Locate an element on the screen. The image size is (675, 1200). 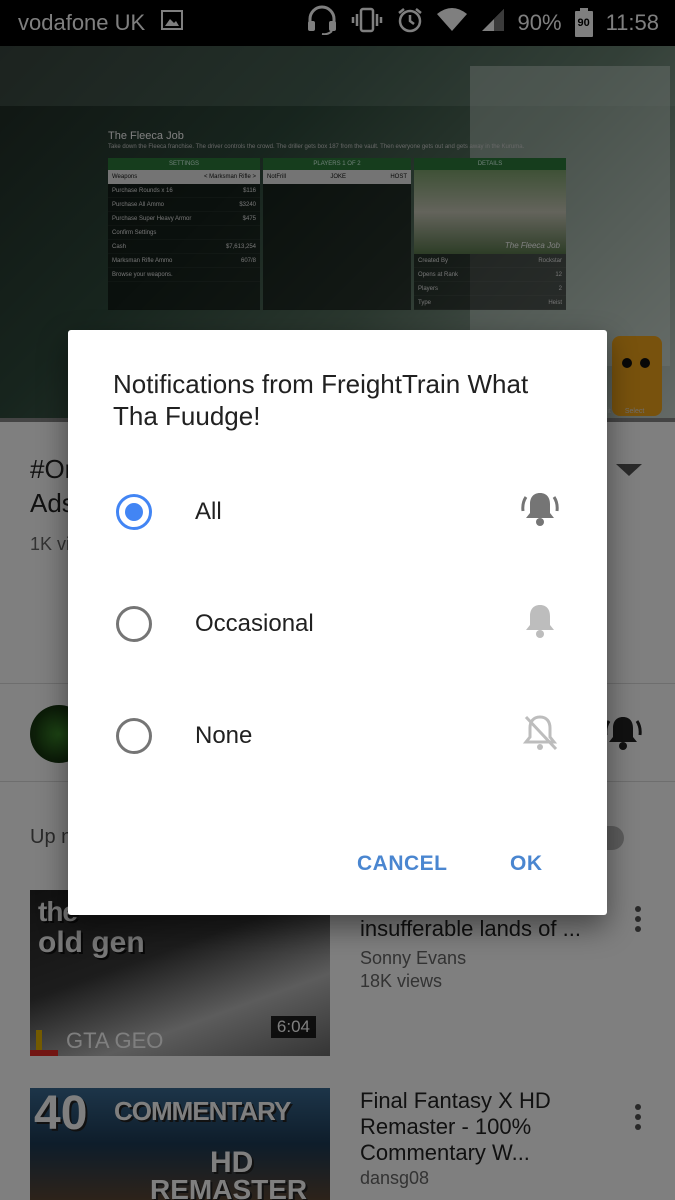
bell-icon is located at coordinates (540, 623).